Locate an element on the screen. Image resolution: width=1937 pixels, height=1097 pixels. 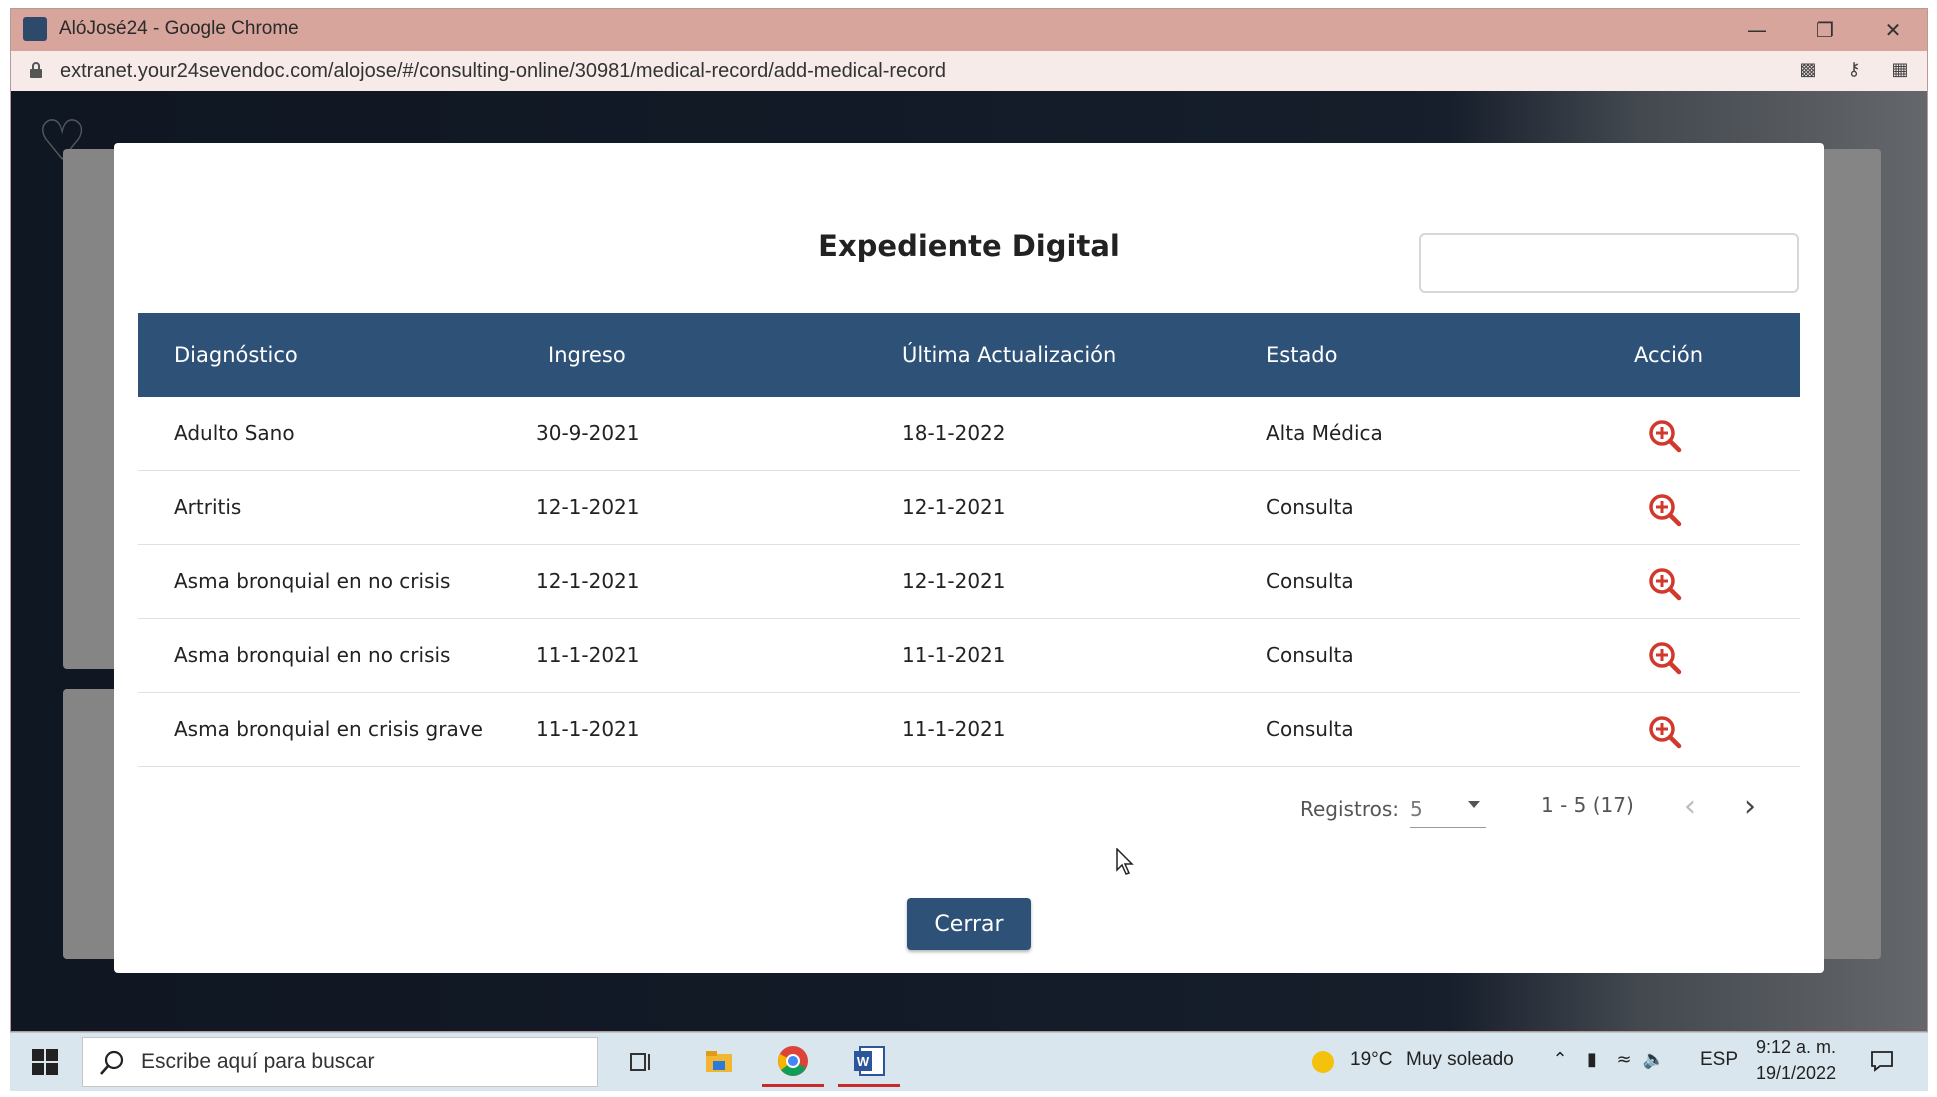
page-range: 1 - 5 (17) is located at coordinates (1587, 805).